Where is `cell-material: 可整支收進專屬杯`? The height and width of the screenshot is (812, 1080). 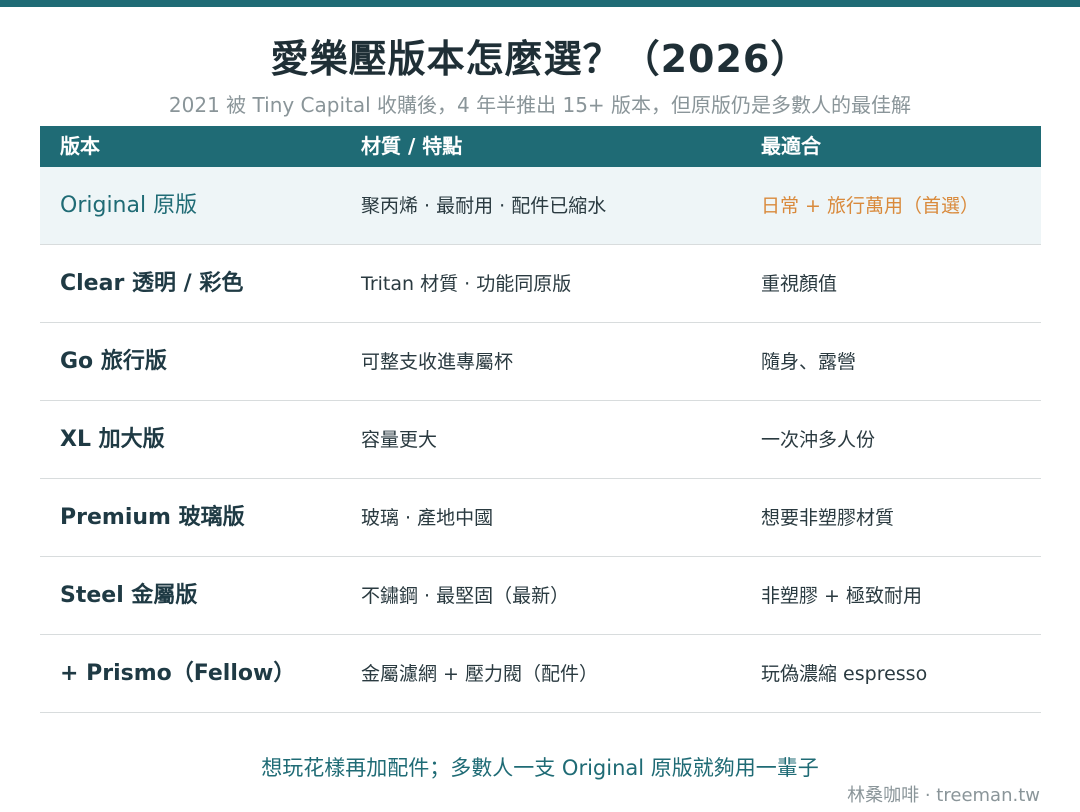
cell-material: 可整支收進專屬杯 is located at coordinates (437, 362).